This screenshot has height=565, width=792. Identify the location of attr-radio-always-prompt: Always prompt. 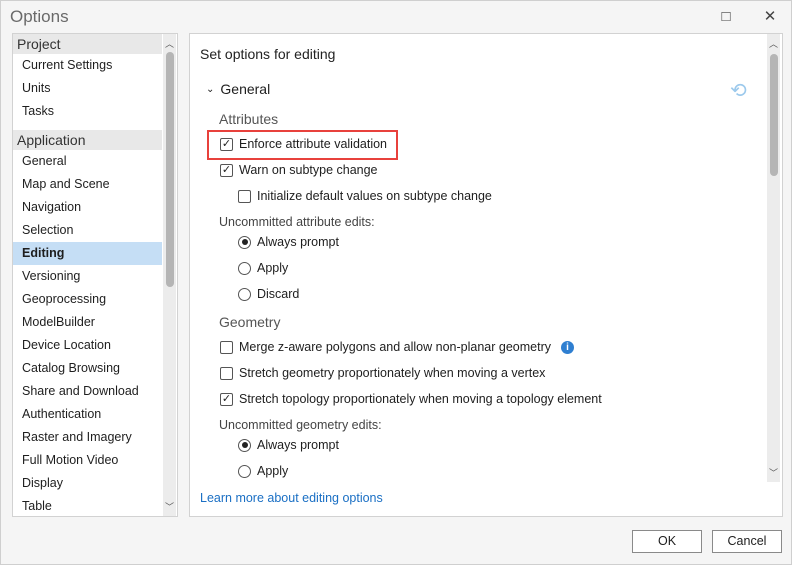
(288, 242).